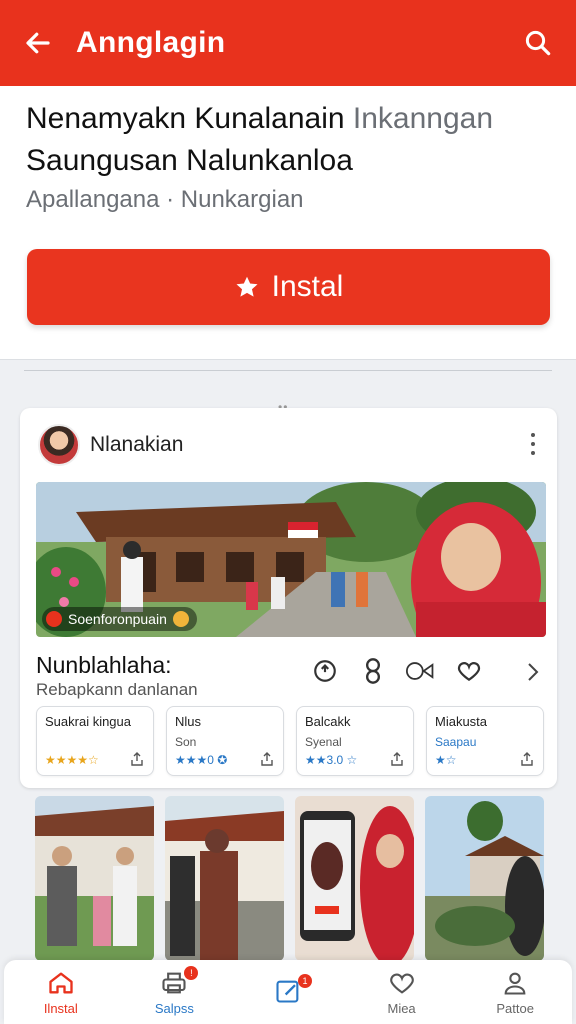 Image resolution: width=576 pixels, height=1024 pixels. I want to click on nav-item-print: ! Salpss, so click(174, 992).